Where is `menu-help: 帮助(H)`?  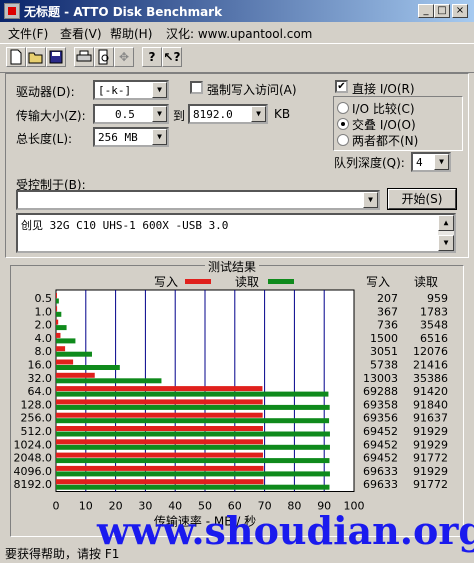
menu-help: 帮助(H) is located at coordinates (131, 33).